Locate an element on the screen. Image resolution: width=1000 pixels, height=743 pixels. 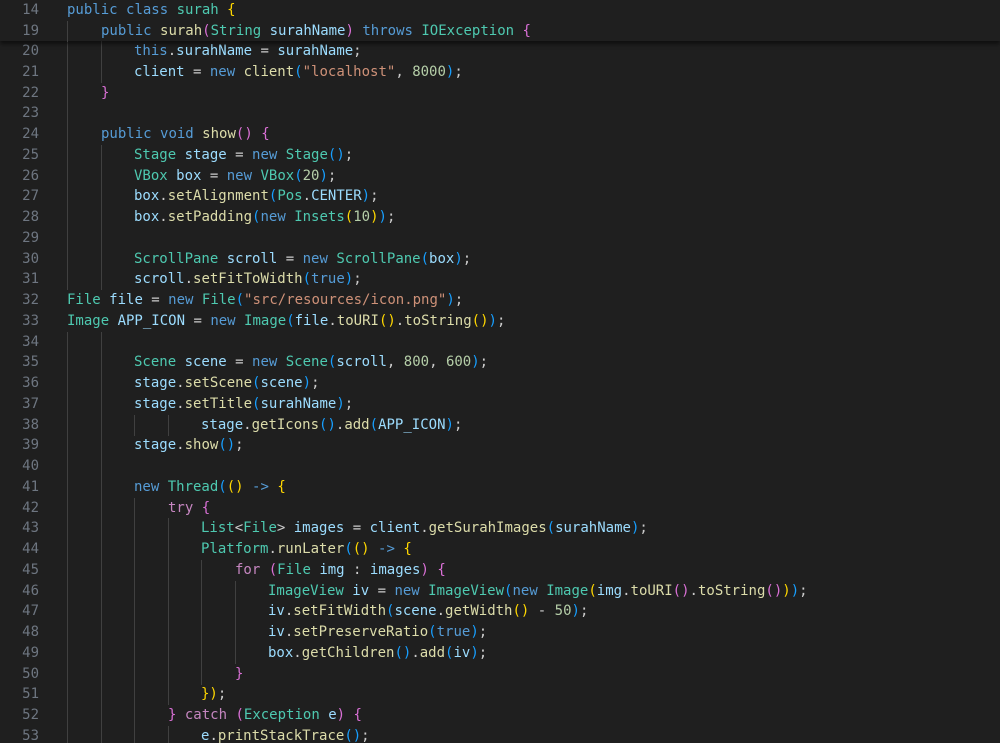
line-number: 52 is located at coordinates (30, 715).